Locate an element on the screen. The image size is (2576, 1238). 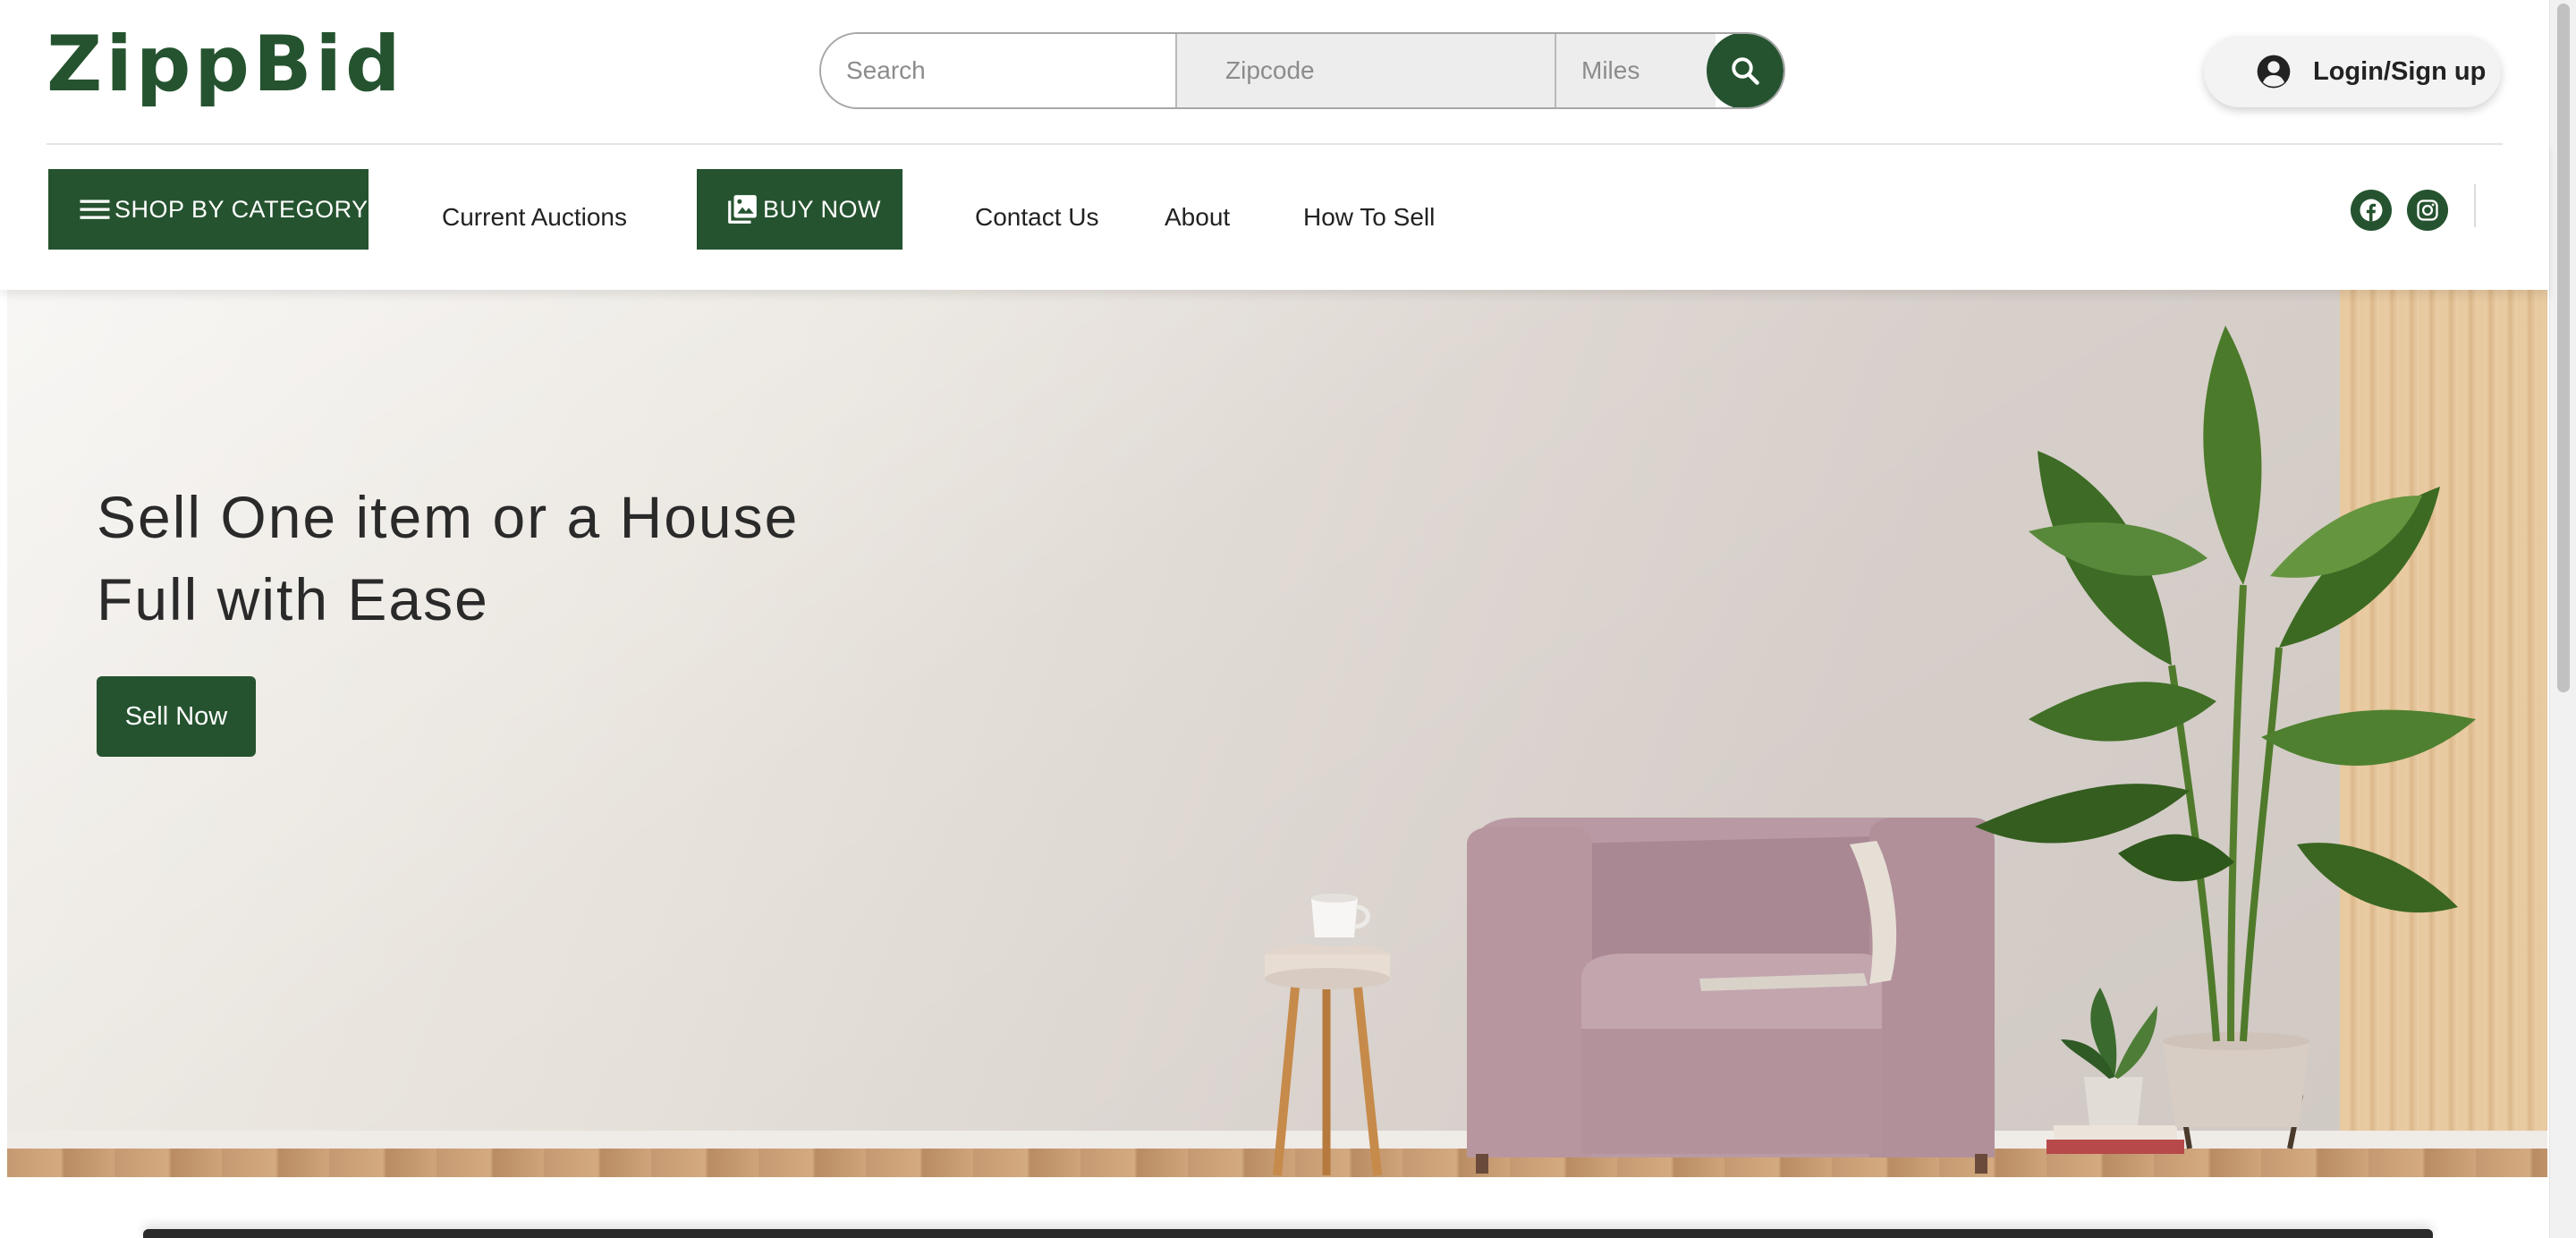
armchair is located at coordinates (1731, 996).